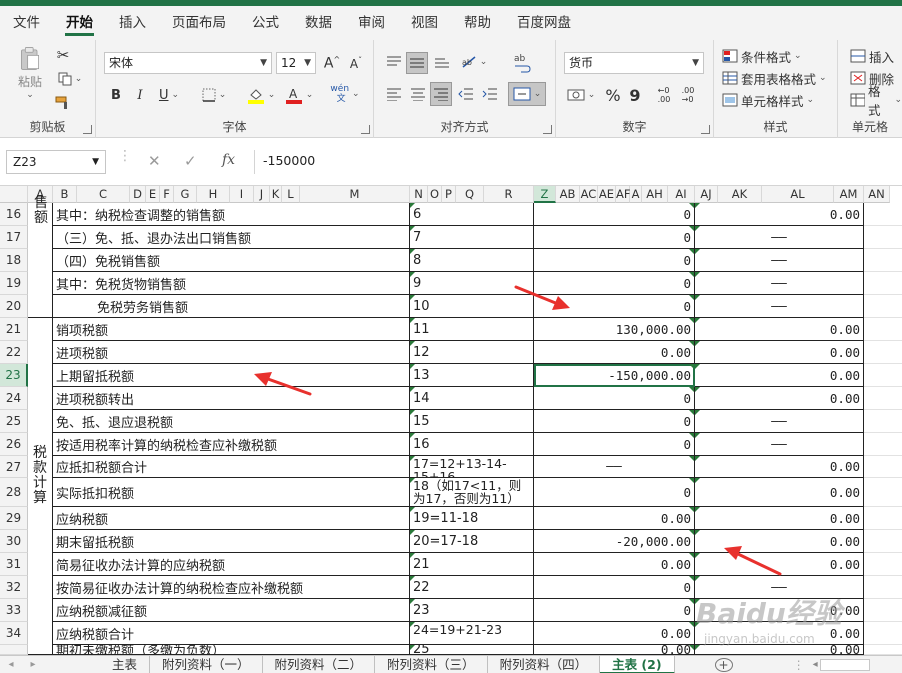  I want to click on line-number-cell: 12, so click(472, 352).